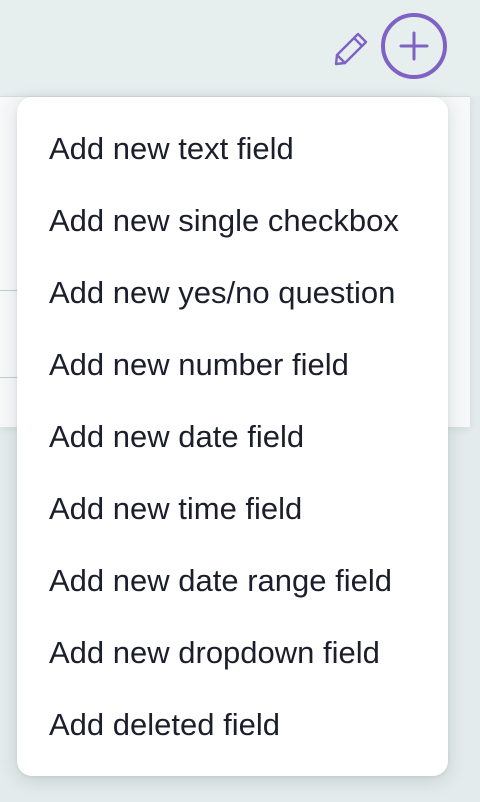 The height and width of the screenshot is (802, 480). I want to click on pencil-icon, so click(351, 49).